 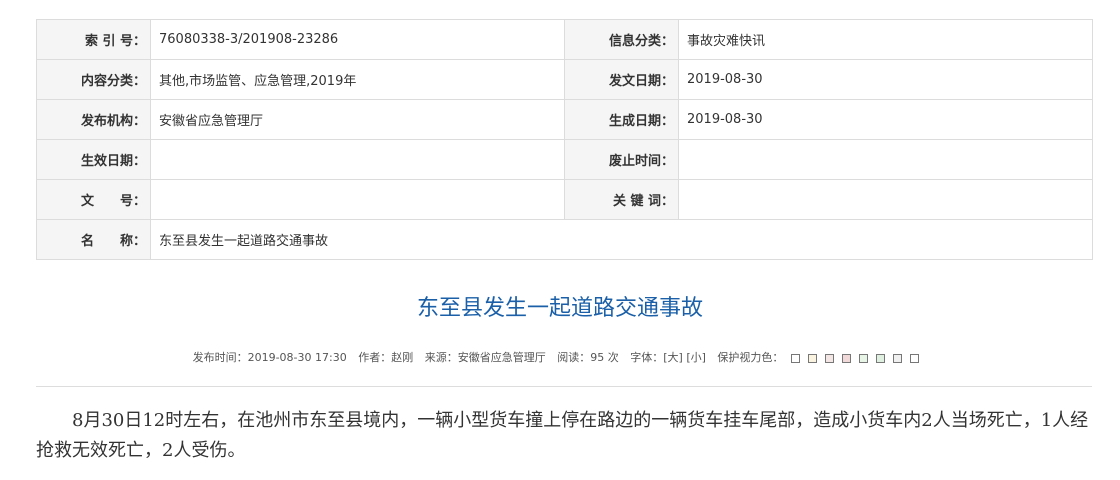 I want to click on effective-date-label: 生效日期：, so click(x=93, y=159).